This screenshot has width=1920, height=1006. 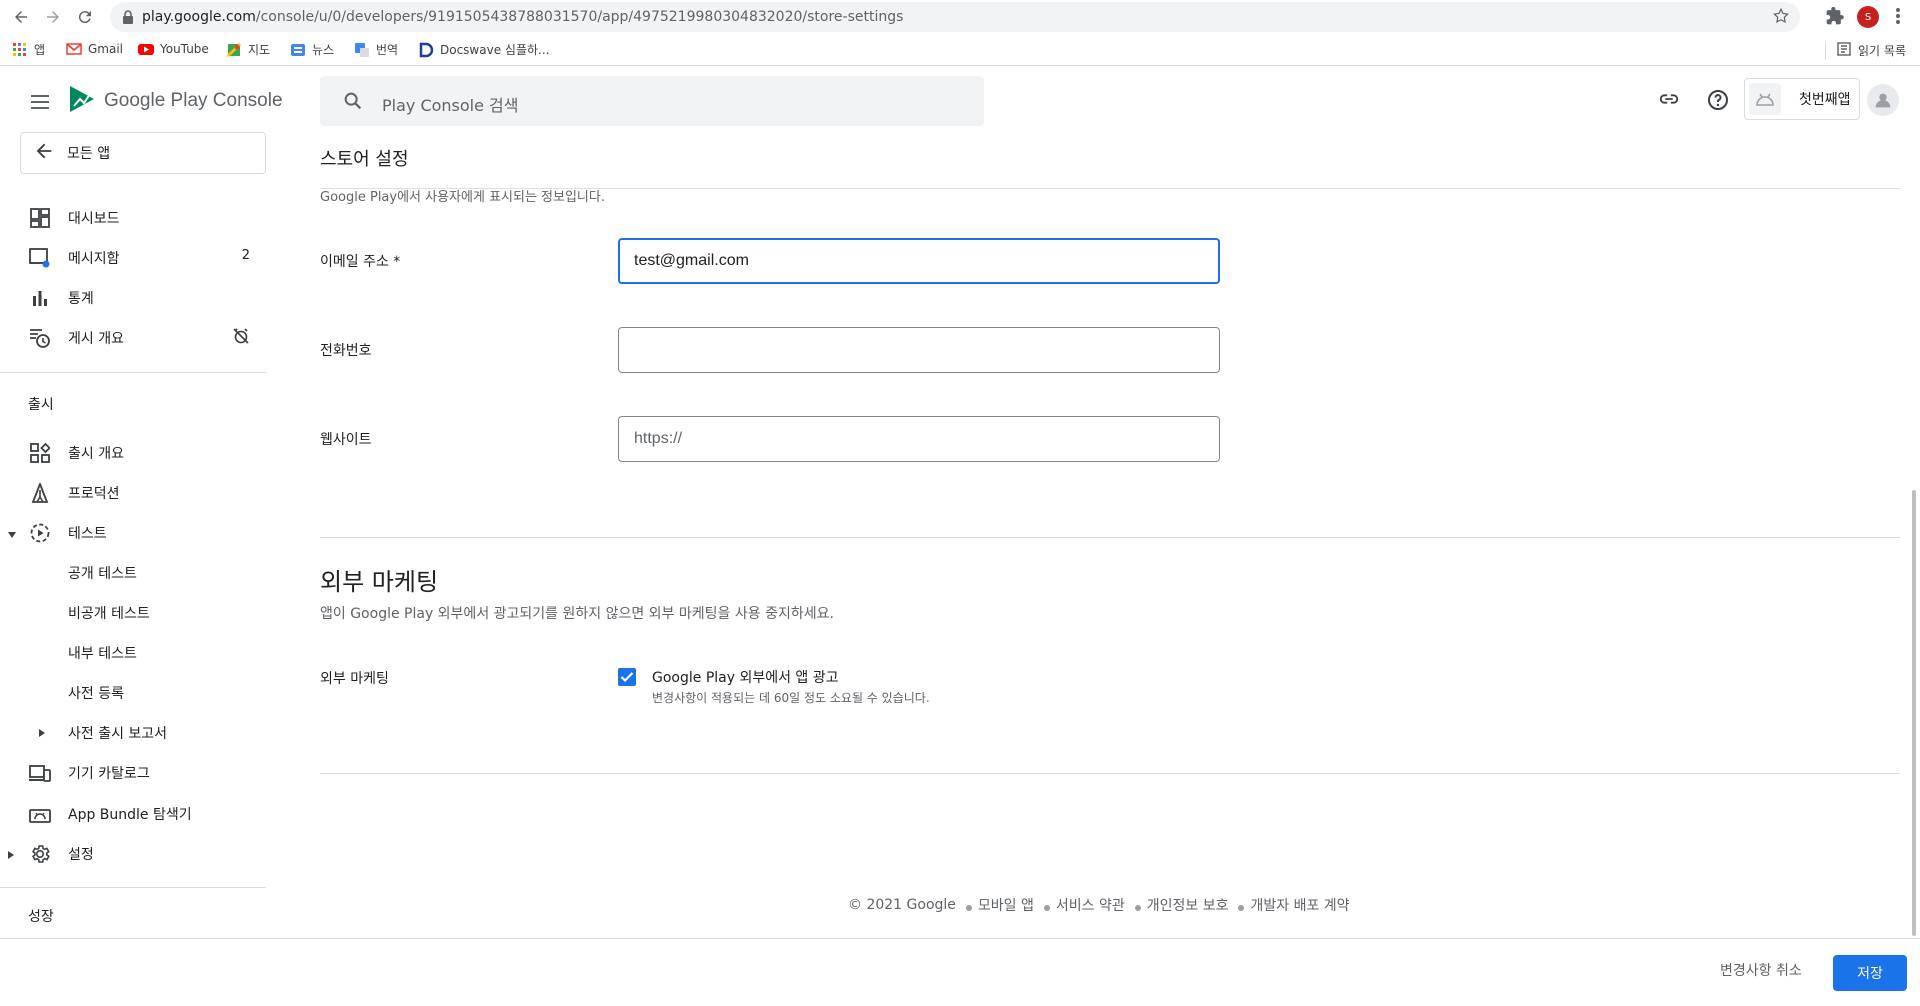 I want to click on external-marketing-checkbox, so click(x=627, y=677).